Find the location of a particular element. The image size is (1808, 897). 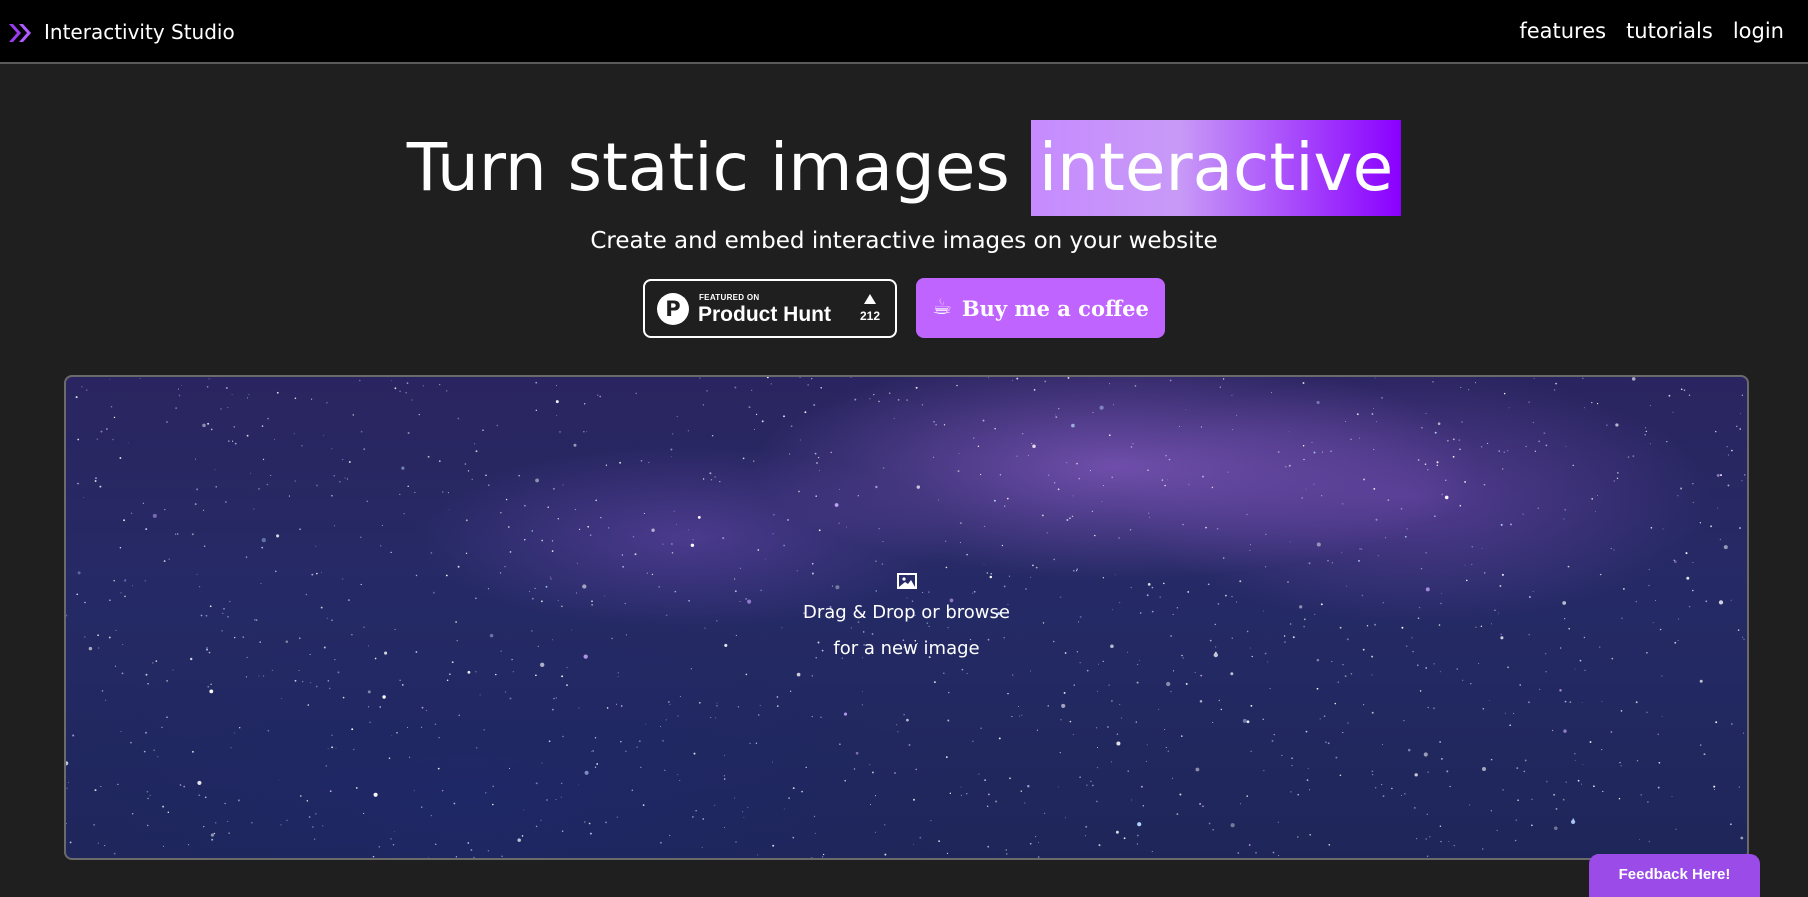

dropzone-prompt: Drag & Drop or browse for a new image is located at coordinates (906, 620).